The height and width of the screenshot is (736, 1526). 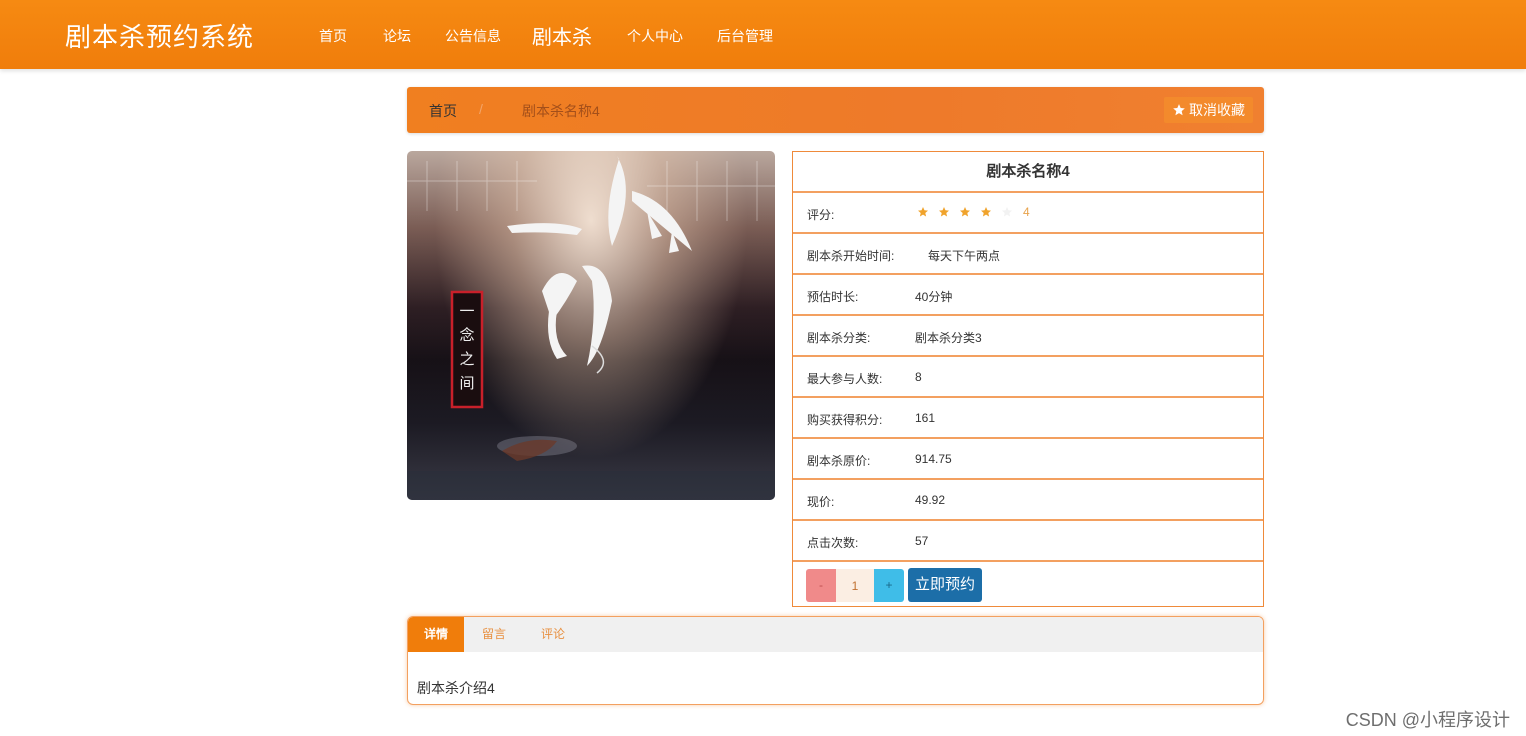 I want to click on tab-details: 详情, so click(x=436, y=634).